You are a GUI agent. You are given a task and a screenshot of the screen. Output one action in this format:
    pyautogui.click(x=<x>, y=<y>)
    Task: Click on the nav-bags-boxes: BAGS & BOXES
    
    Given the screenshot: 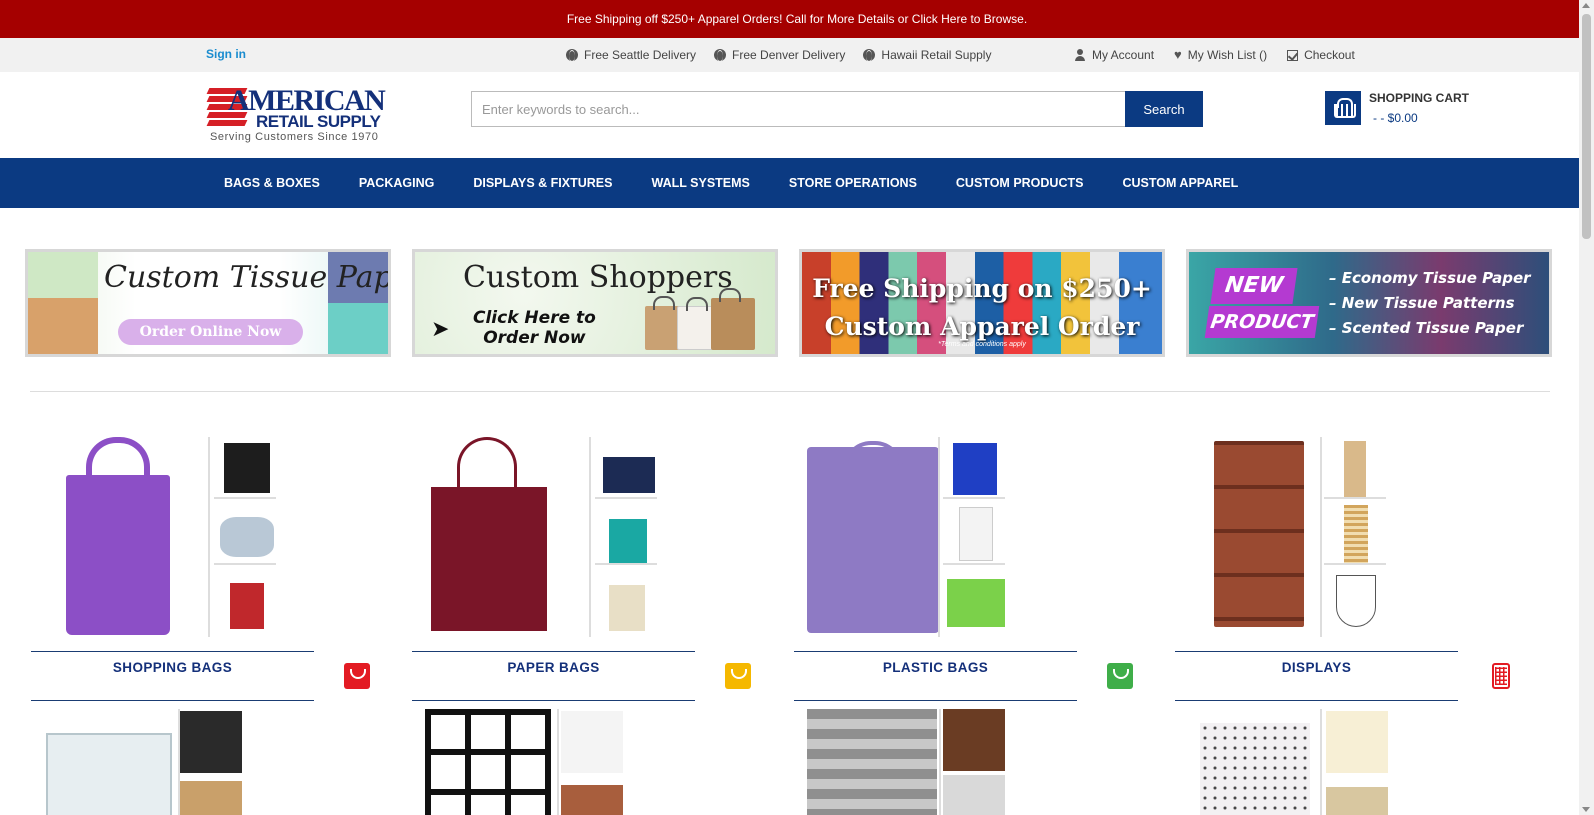 What is the action you would take?
    pyautogui.click(x=272, y=183)
    